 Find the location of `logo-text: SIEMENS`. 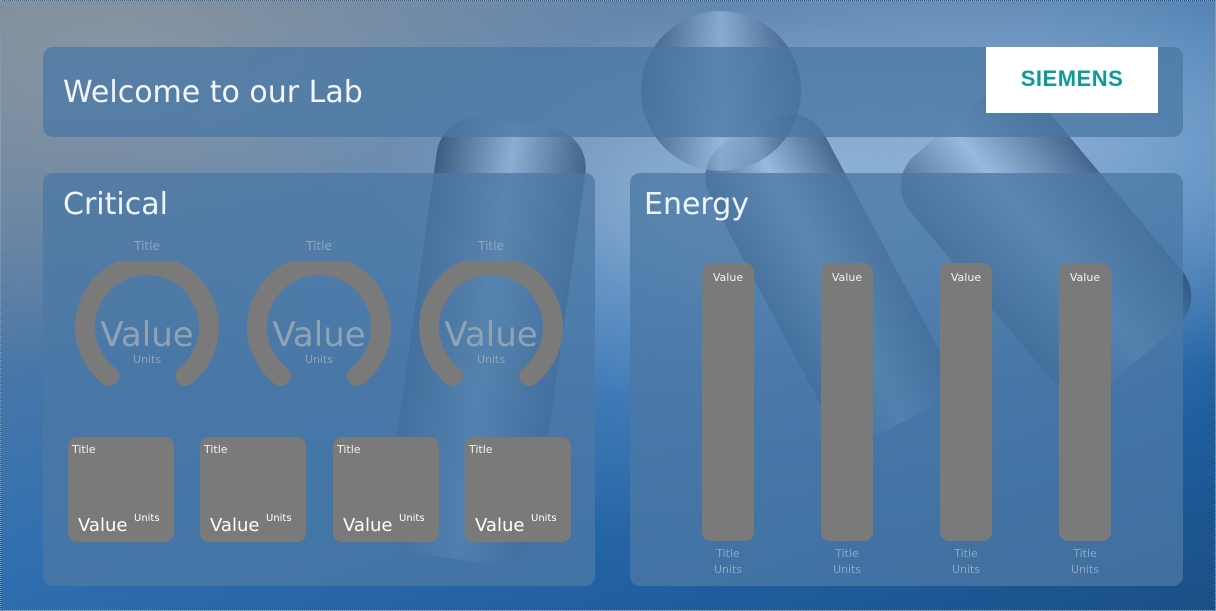

logo-text: SIEMENS is located at coordinates (1072, 78).